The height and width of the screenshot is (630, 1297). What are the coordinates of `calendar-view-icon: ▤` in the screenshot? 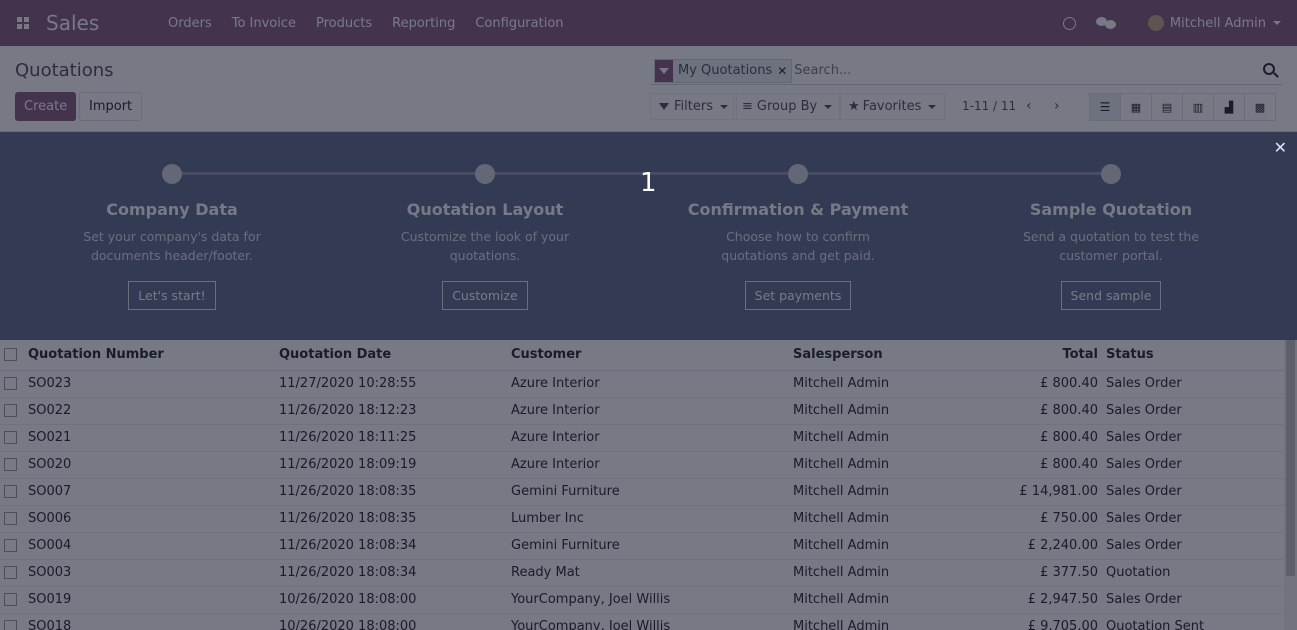 It's located at (1167, 107).